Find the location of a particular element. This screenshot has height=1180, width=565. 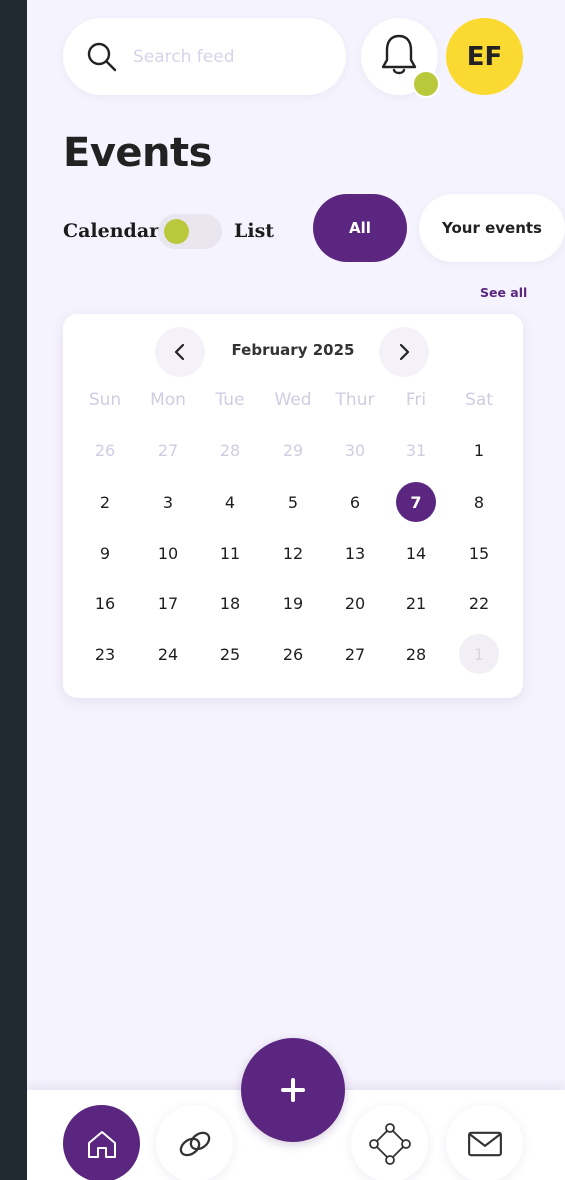

nav-network-button is located at coordinates (389, 1142).